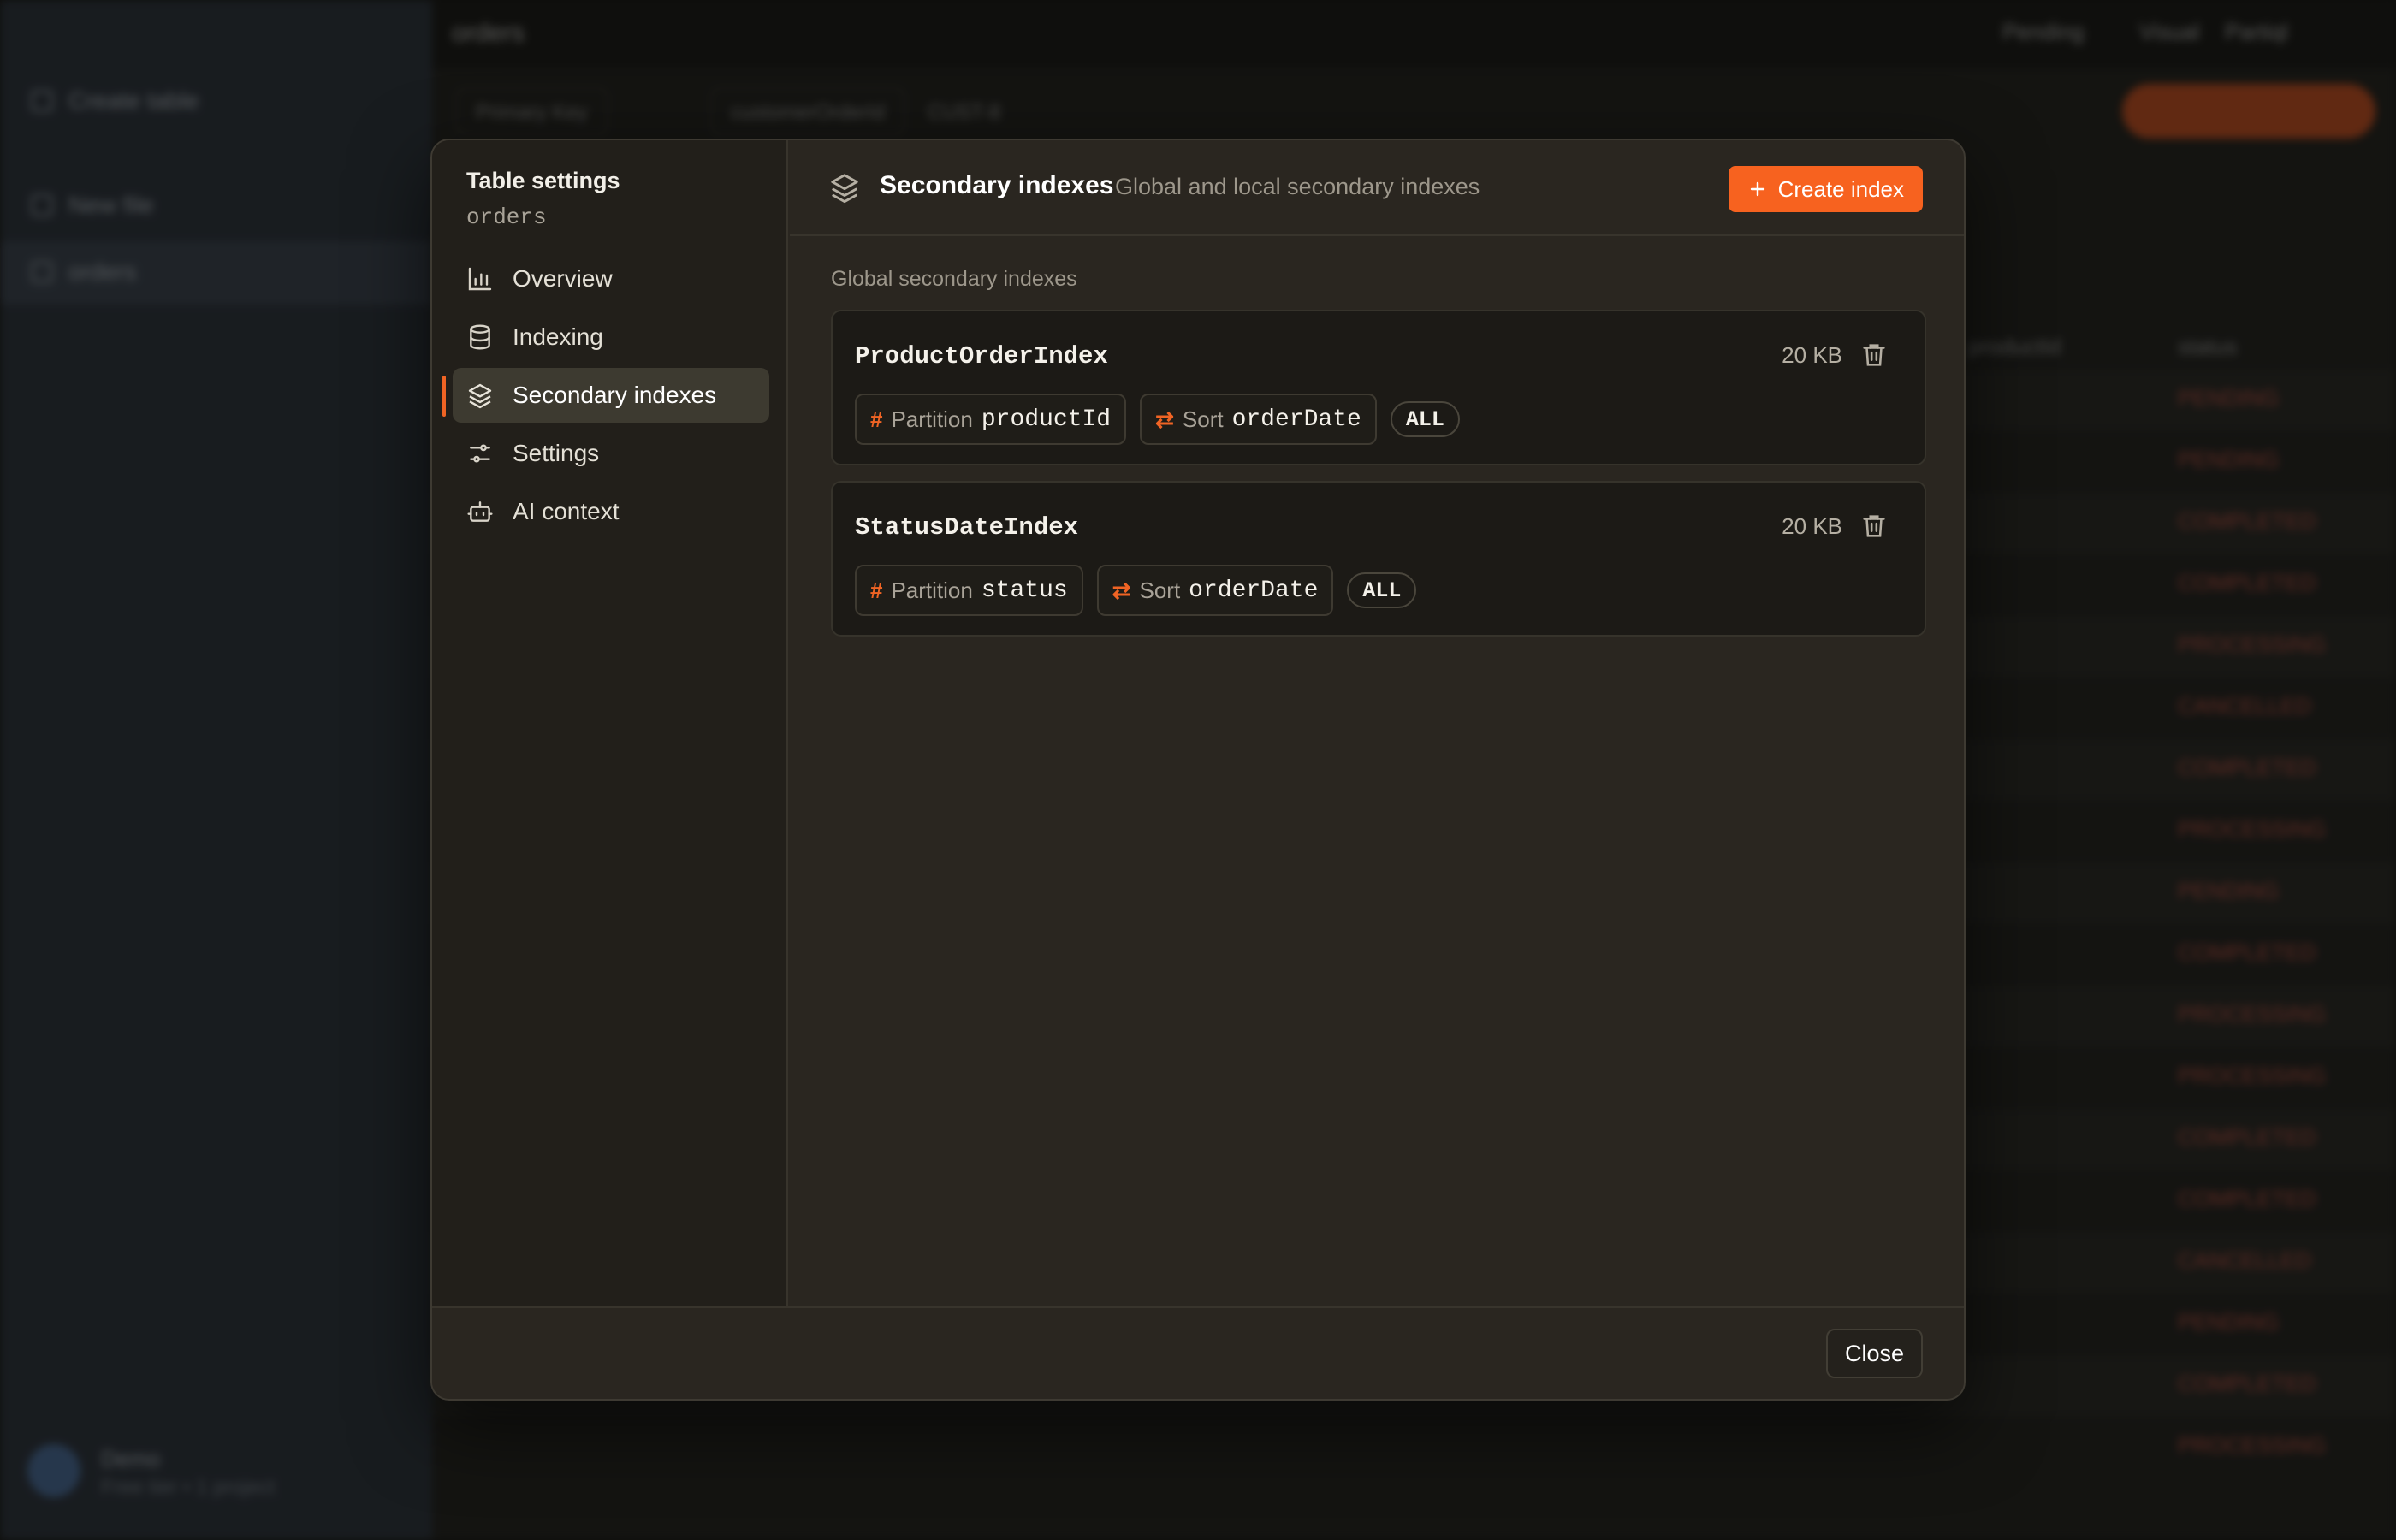  What do you see at coordinates (1874, 1353) in the screenshot?
I see `close-button: Close` at bounding box center [1874, 1353].